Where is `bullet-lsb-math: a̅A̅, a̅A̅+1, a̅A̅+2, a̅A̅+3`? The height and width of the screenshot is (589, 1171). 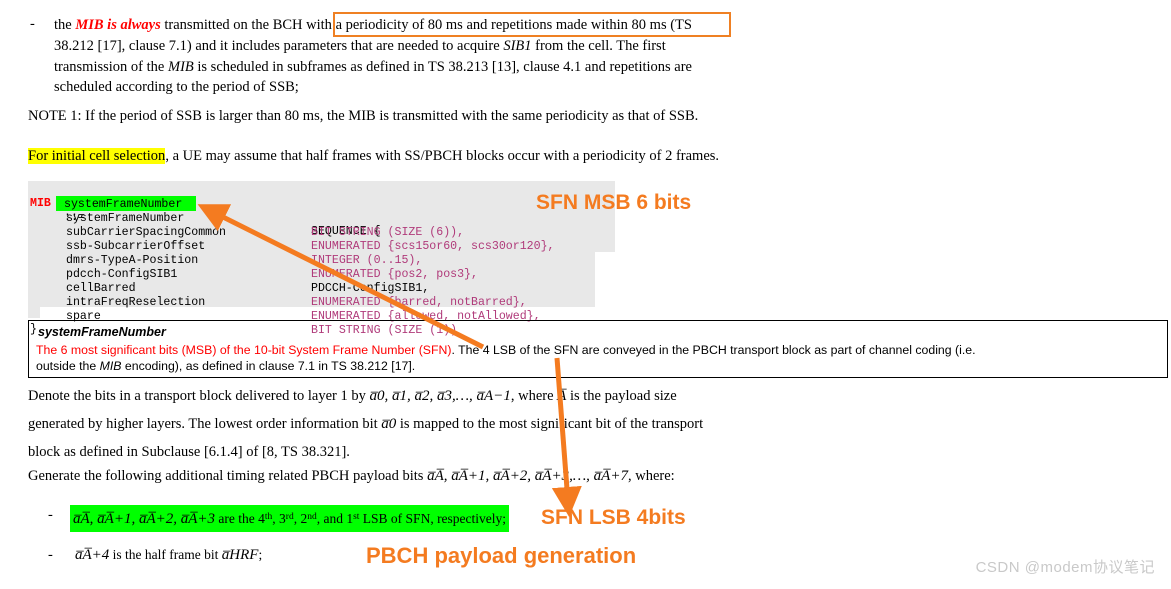 bullet-lsb-math: a̅A̅, a̅A̅+1, a̅A̅+2, a̅A̅+3 is located at coordinates (144, 519).